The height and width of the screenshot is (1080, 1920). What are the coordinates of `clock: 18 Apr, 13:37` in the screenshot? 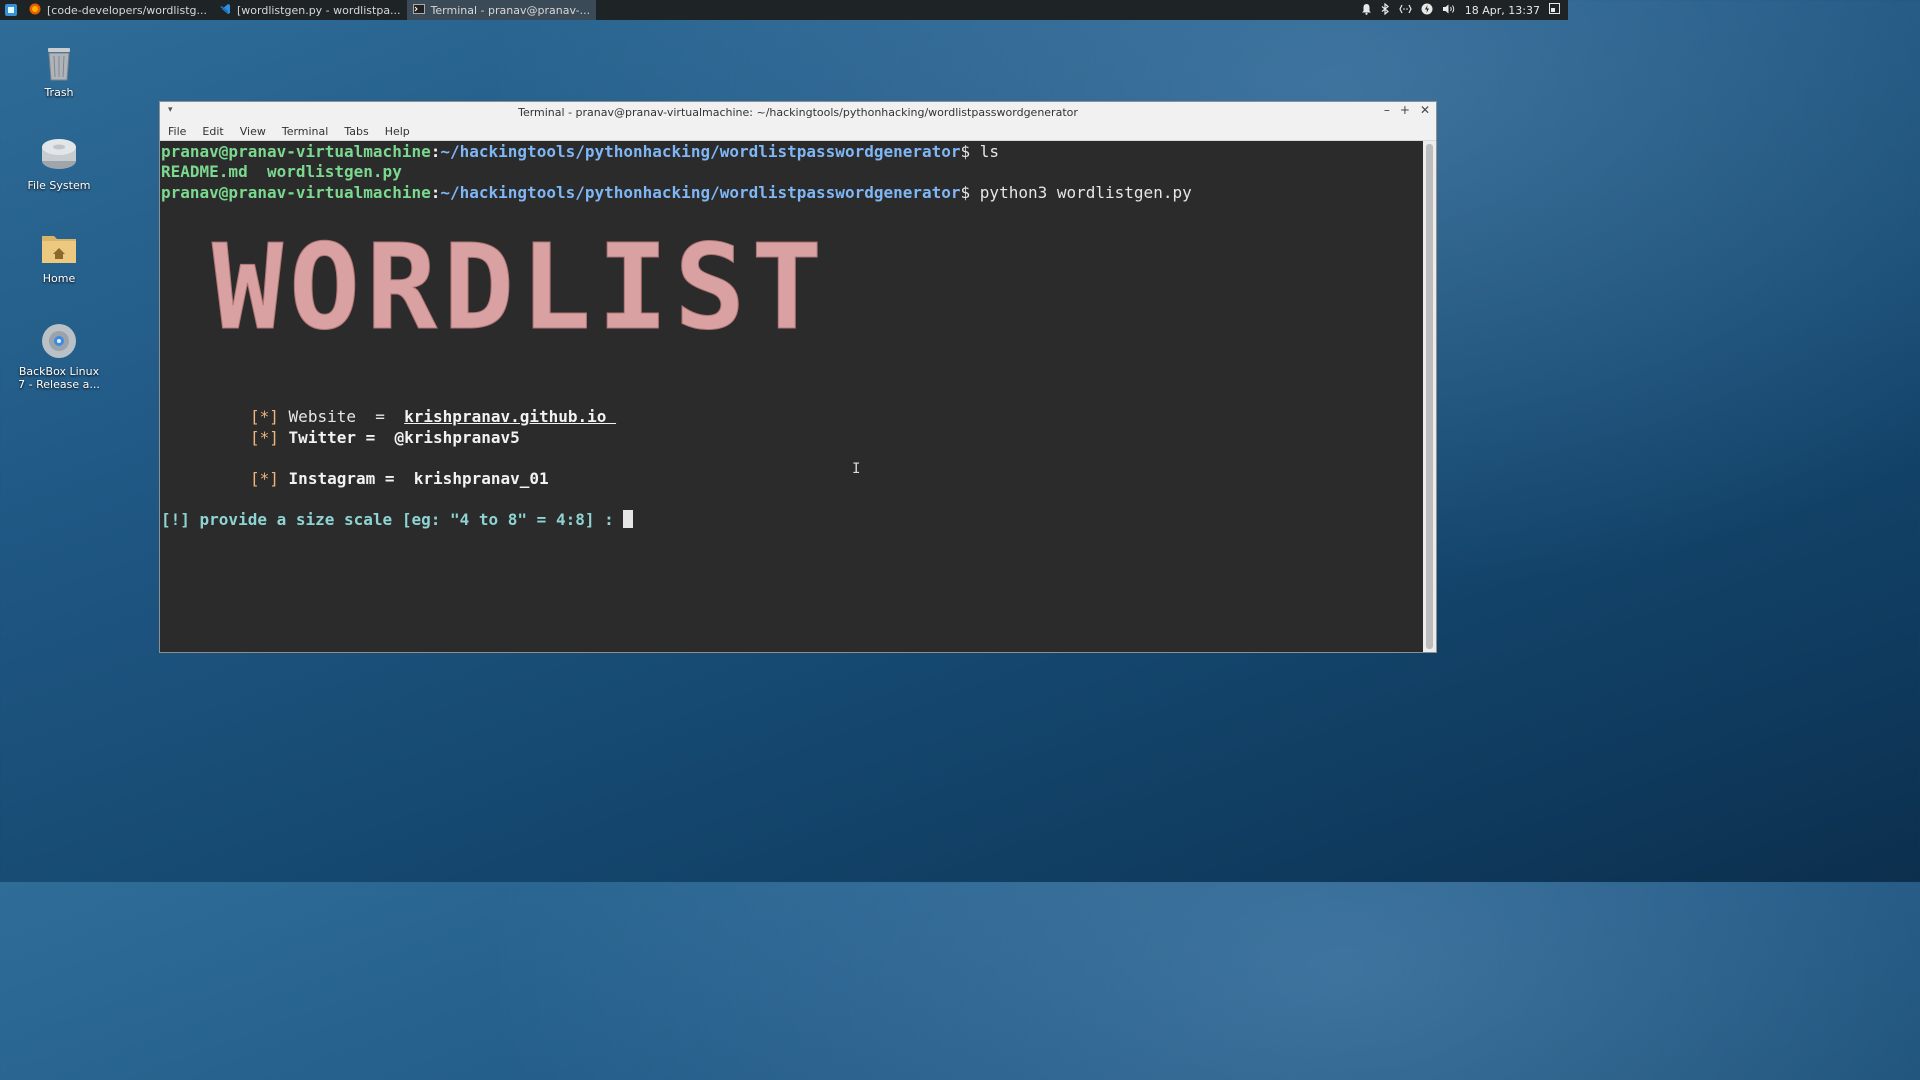 It's located at (1502, 10).